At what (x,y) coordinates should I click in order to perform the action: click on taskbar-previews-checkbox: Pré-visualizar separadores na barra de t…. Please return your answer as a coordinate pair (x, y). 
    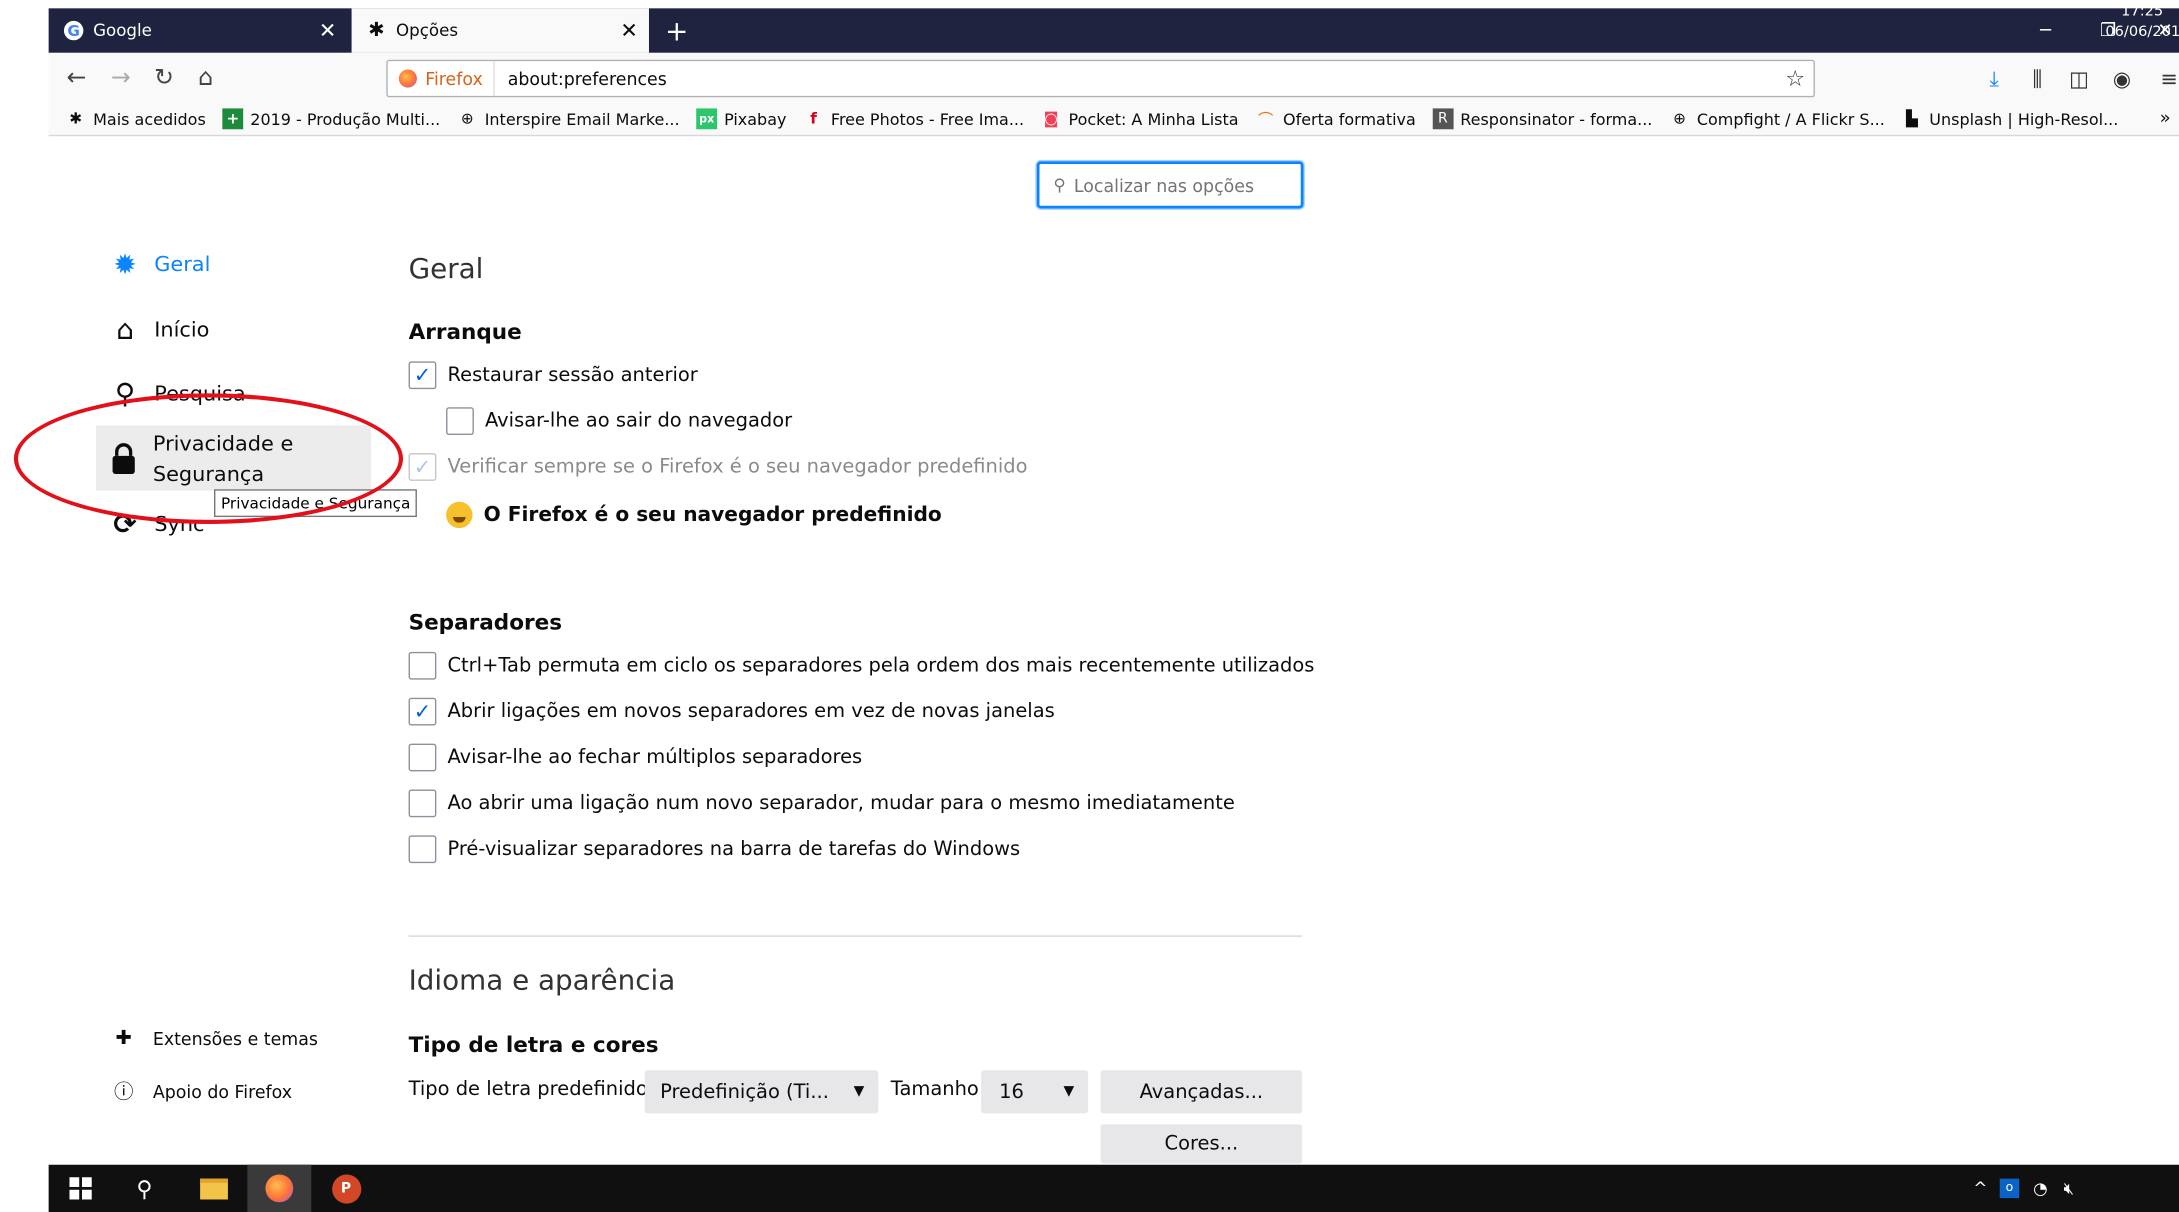
    Looking at the image, I should click on (714, 849).